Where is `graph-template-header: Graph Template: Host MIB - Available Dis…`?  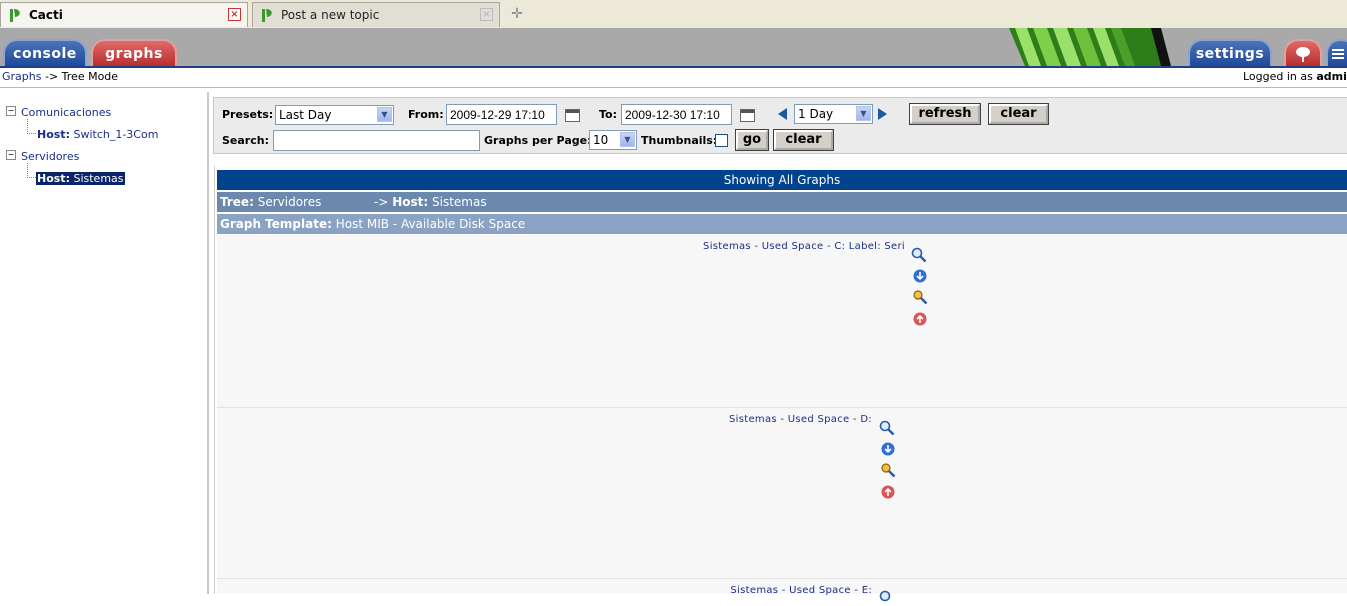 graph-template-header: Graph Template: Host MIB - Available Dis… is located at coordinates (782, 224).